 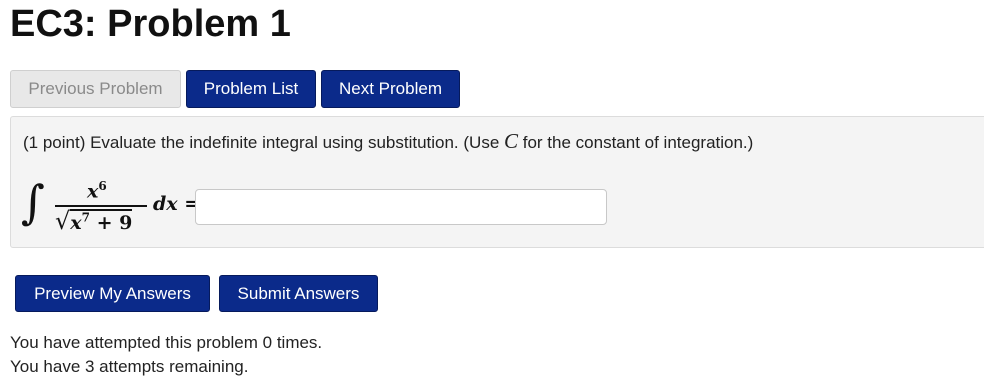 I want to click on numerator: x6, so click(x=97, y=190).